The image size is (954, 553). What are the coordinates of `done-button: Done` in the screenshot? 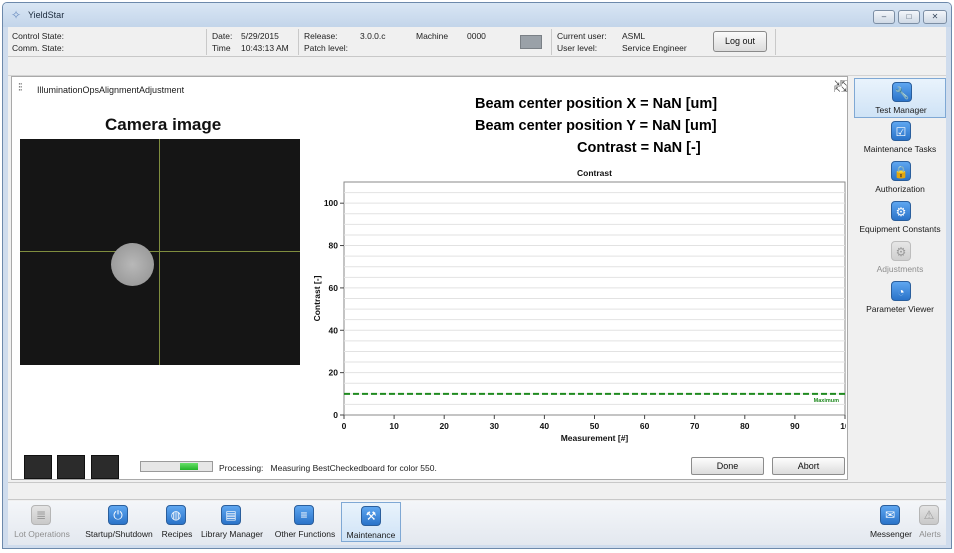 It's located at (727, 466).